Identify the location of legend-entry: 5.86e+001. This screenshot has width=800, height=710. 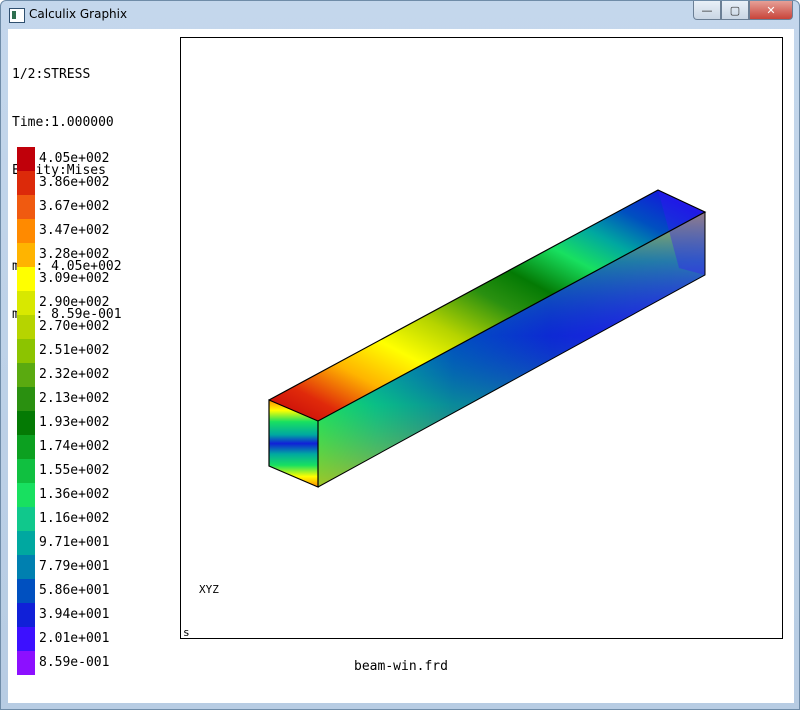
(92, 591).